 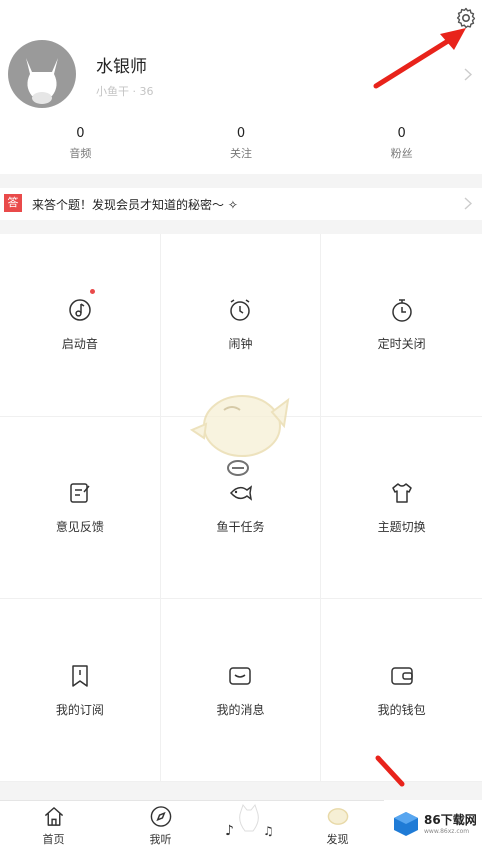 I want to click on wallet-icon, so click(x=401, y=675).